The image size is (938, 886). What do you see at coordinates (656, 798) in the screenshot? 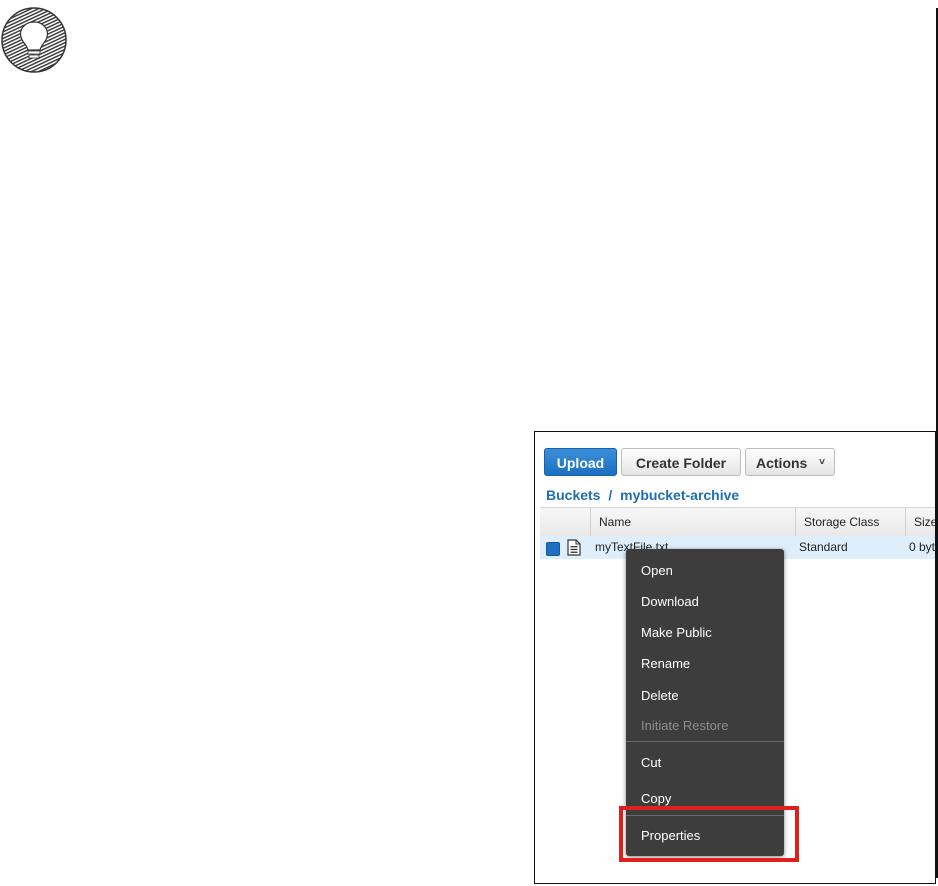
I see `menu-item-copy: Copy` at bounding box center [656, 798].